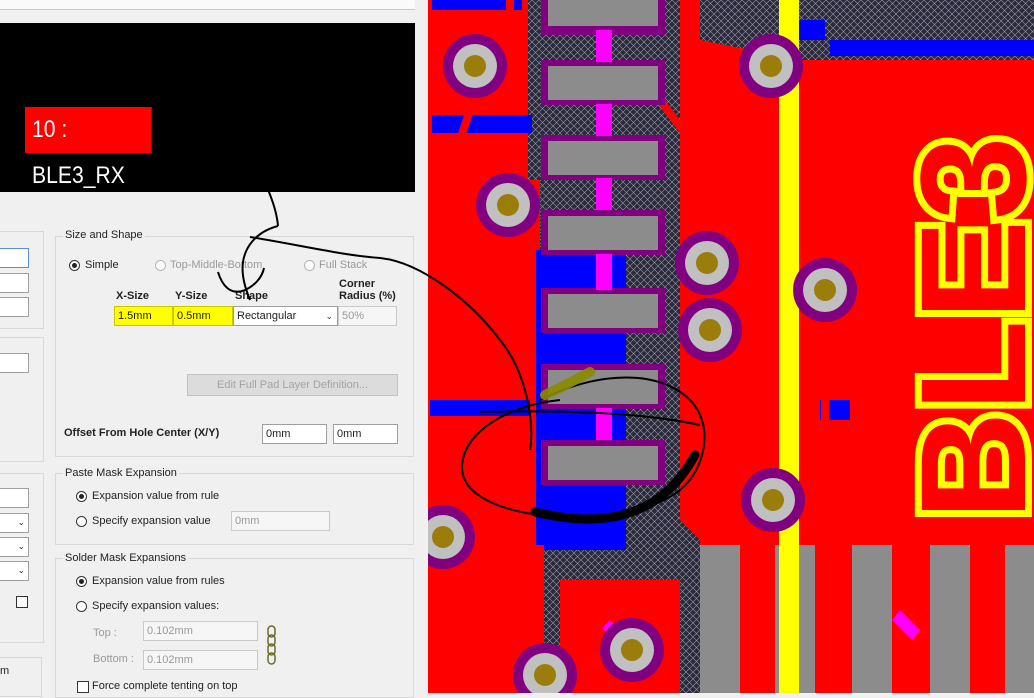  I want to click on y-size-input: 0.5mm, so click(203, 316).